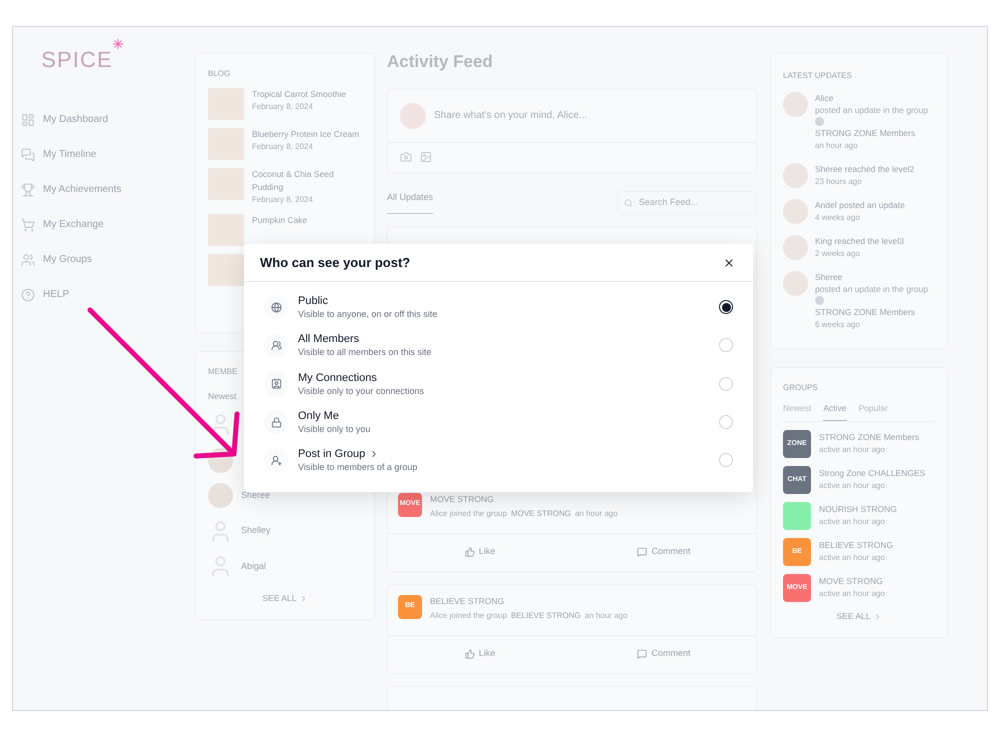  Describe the element at coordinates (306, 134) in the screenshot. I see `blog-title: Blueberry Protein Ice Cream` at that location.